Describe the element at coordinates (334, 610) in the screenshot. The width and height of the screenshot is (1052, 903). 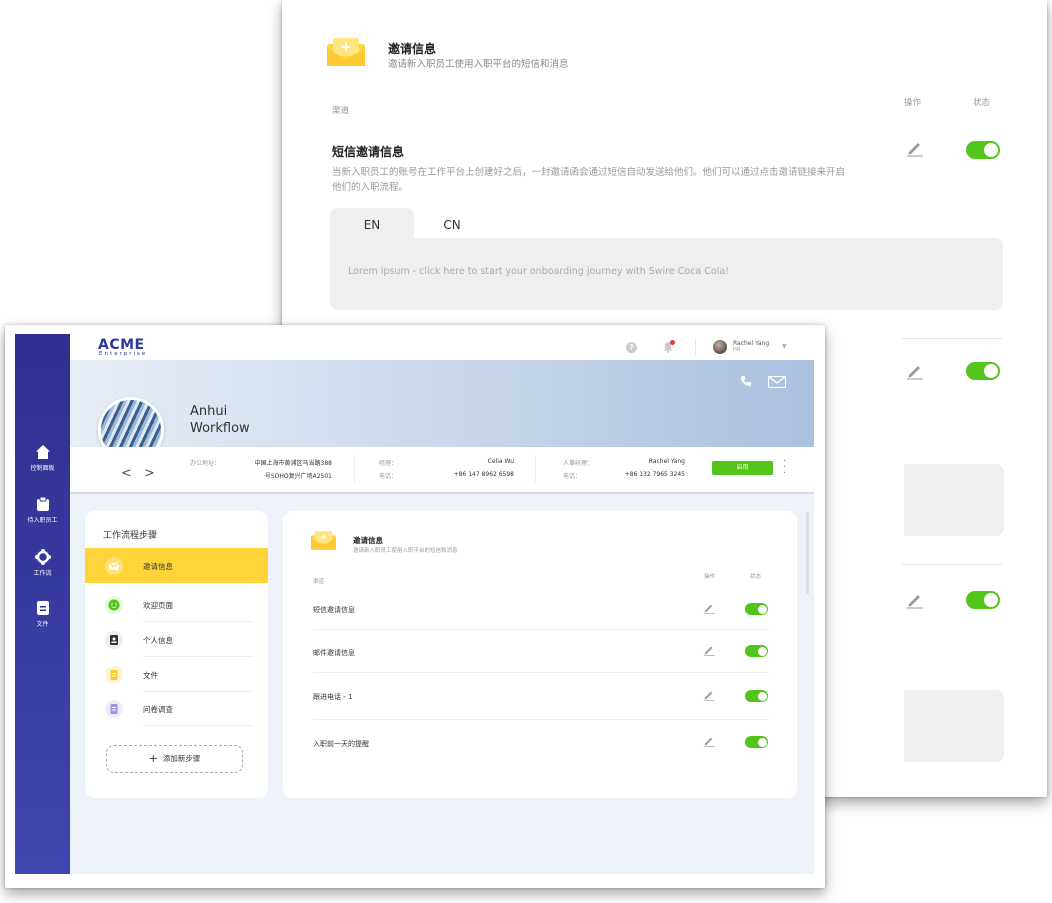
I see `channel-row-label: 短信邀请信息` at that location.